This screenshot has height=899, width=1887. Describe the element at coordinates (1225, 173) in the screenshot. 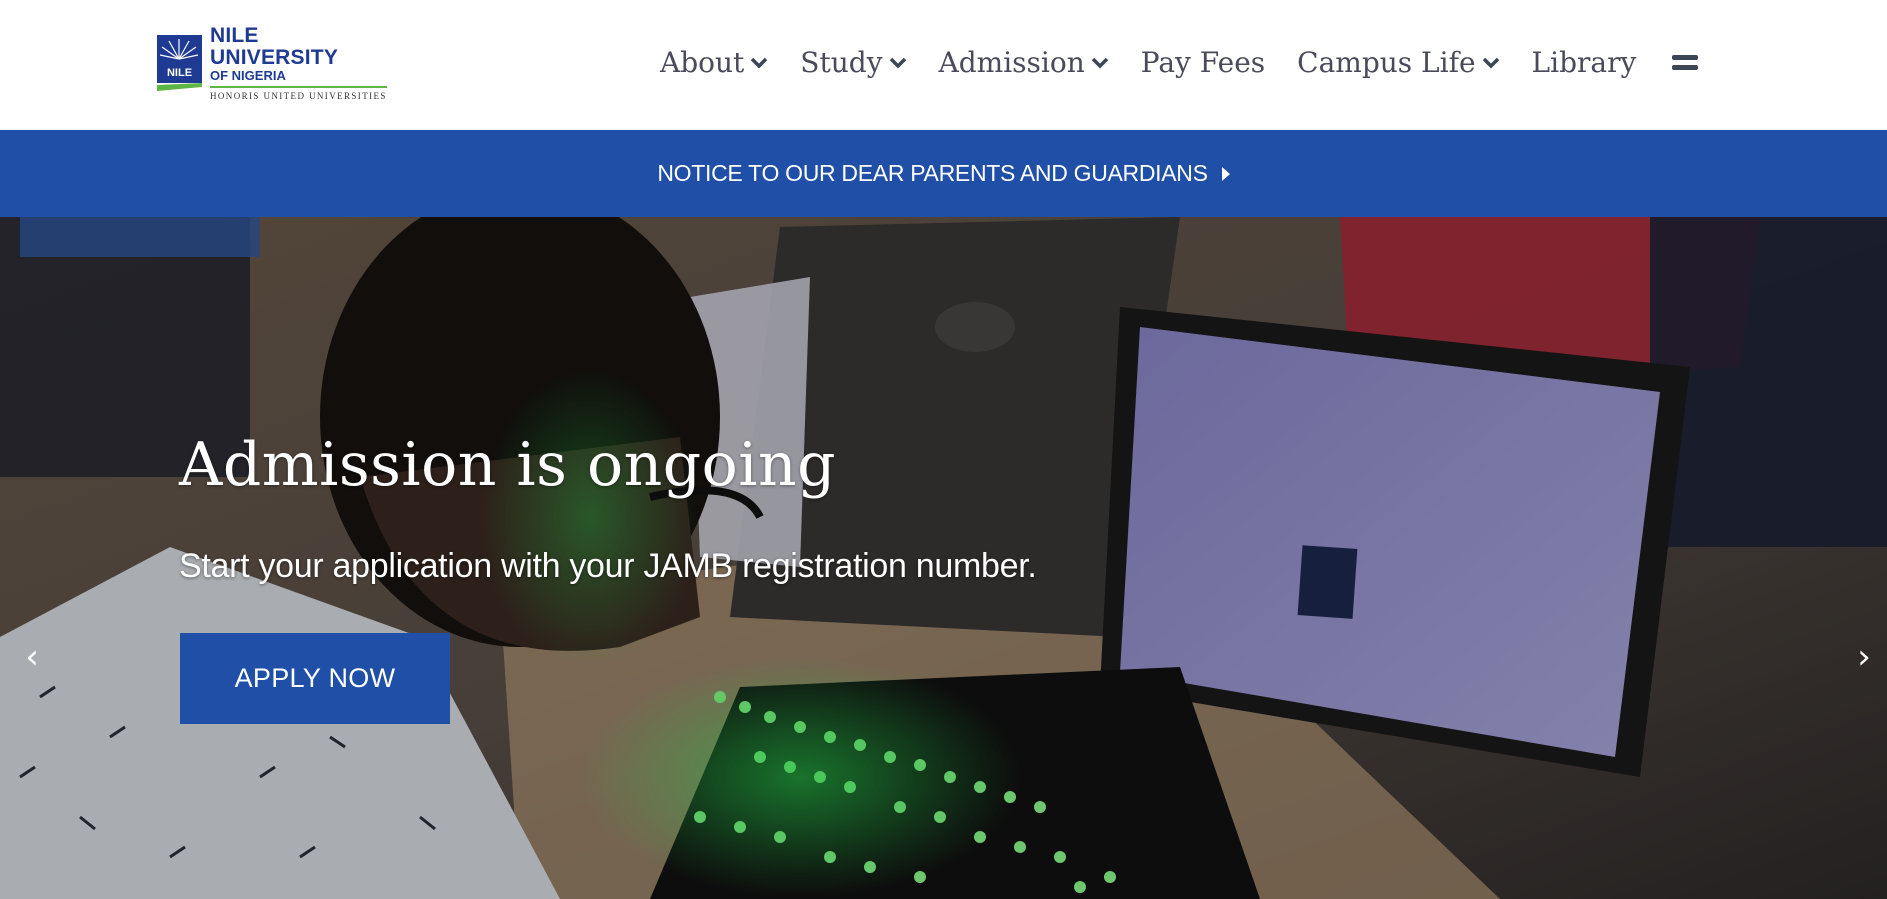

I see `caret-right-icon` at that location.